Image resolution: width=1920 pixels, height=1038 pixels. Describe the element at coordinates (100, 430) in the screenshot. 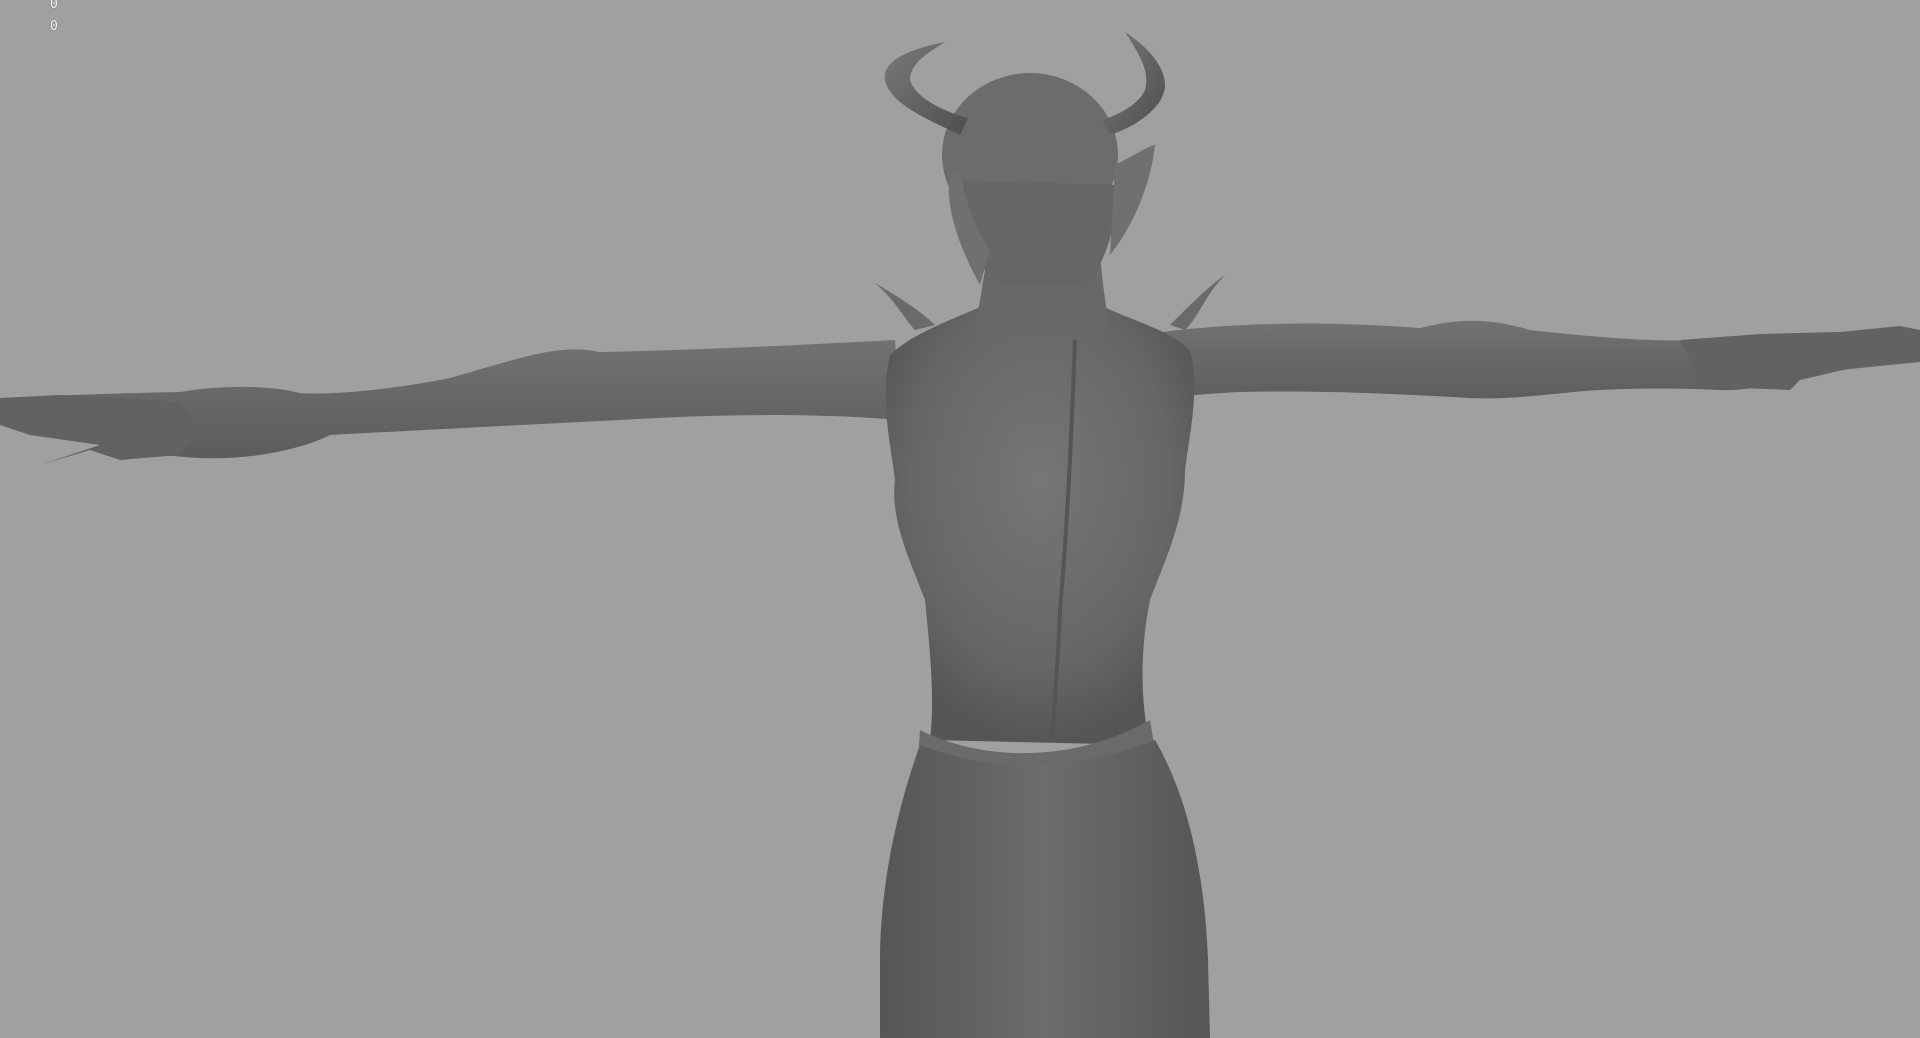

I see `left-hand` at that location.